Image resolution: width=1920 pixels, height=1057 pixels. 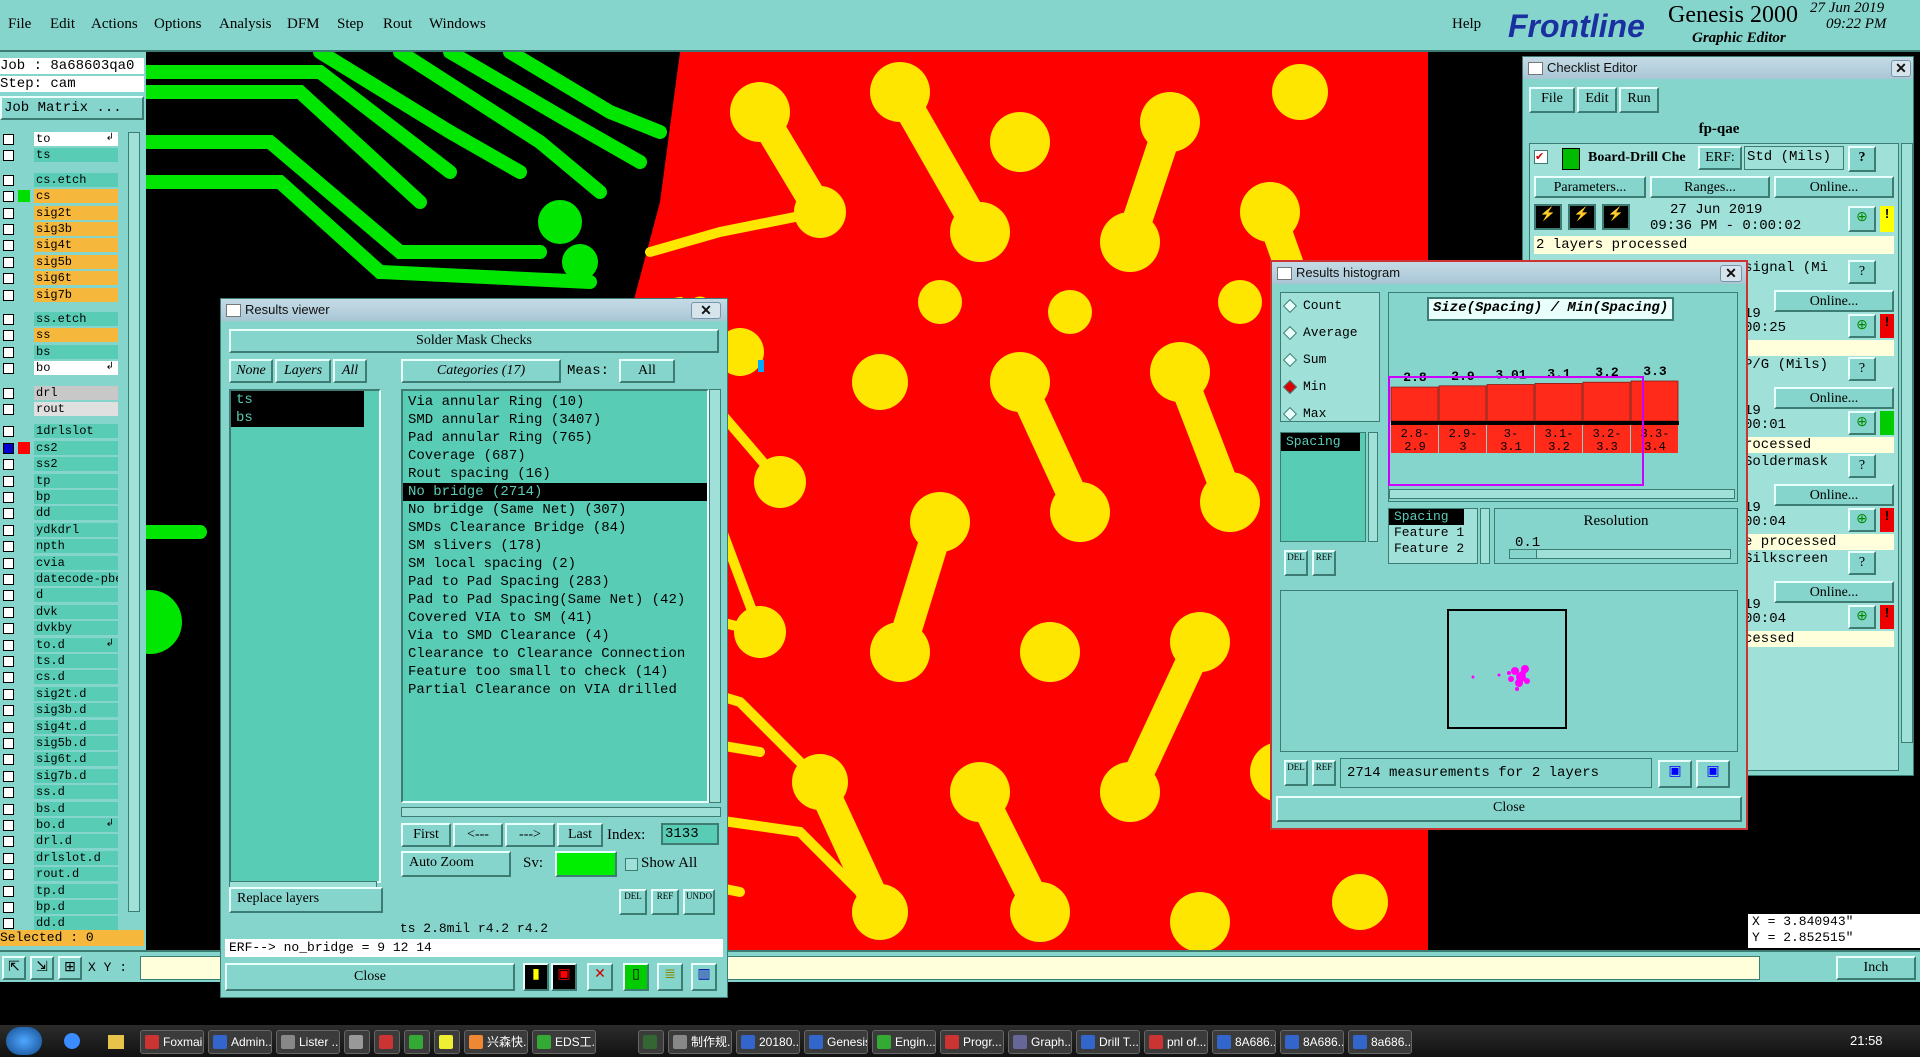 I want to click on first-button: First, so click(x=426, y=835).